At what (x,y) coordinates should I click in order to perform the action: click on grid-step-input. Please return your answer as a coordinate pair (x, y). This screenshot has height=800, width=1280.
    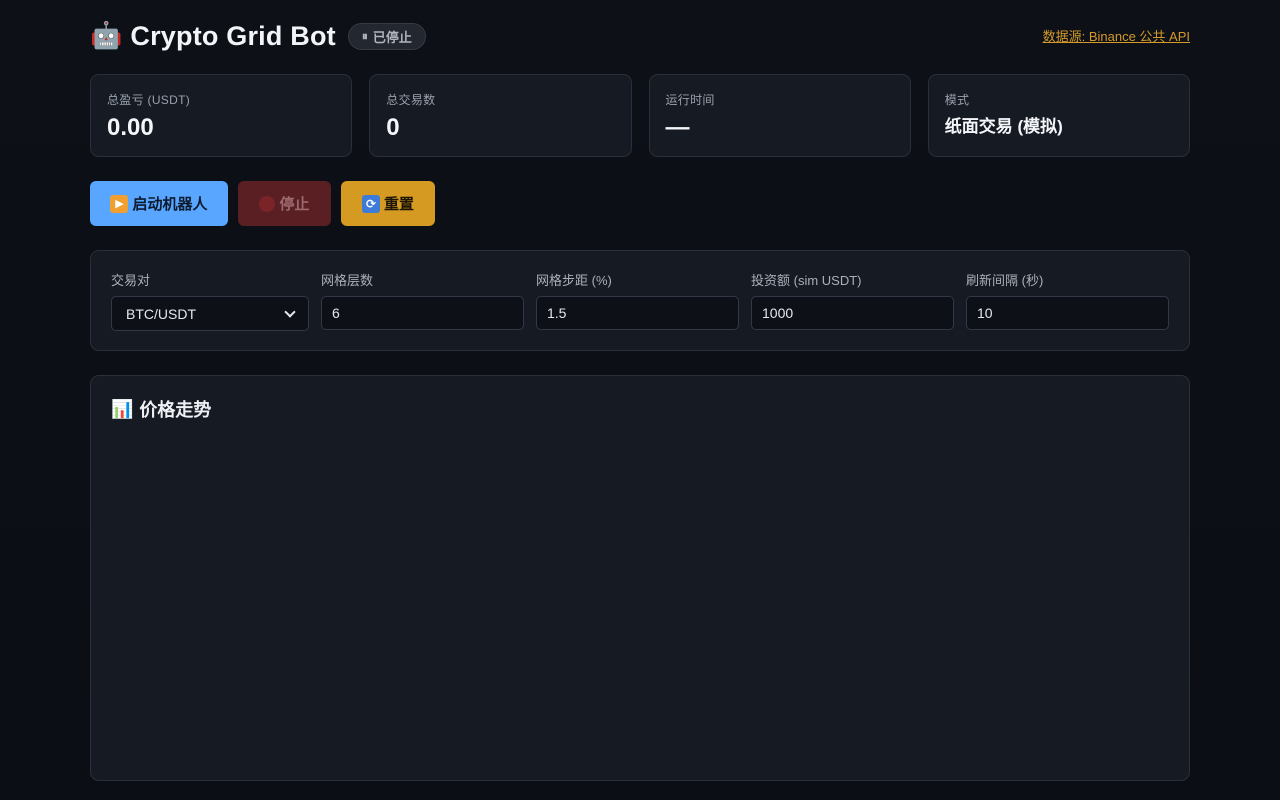
    Looking at the image, I should click on (637, 313).